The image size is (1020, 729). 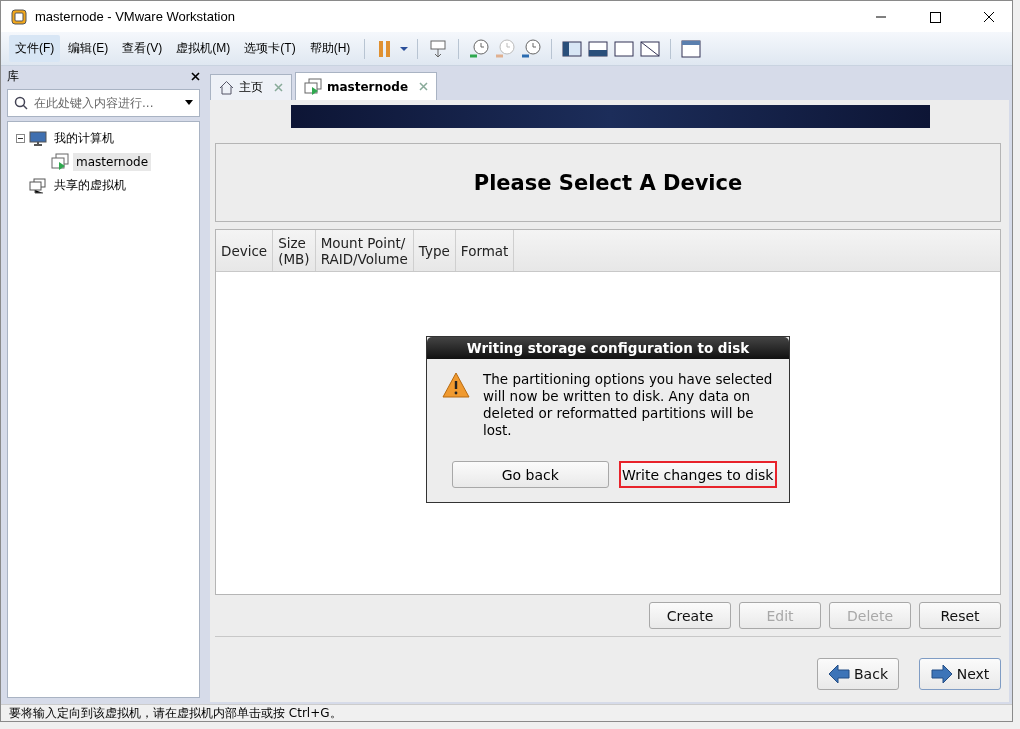 What do you see at coordinates (13, 76) in the screenshot?
I see `library-title: 库` at bounding box center [13, 76].